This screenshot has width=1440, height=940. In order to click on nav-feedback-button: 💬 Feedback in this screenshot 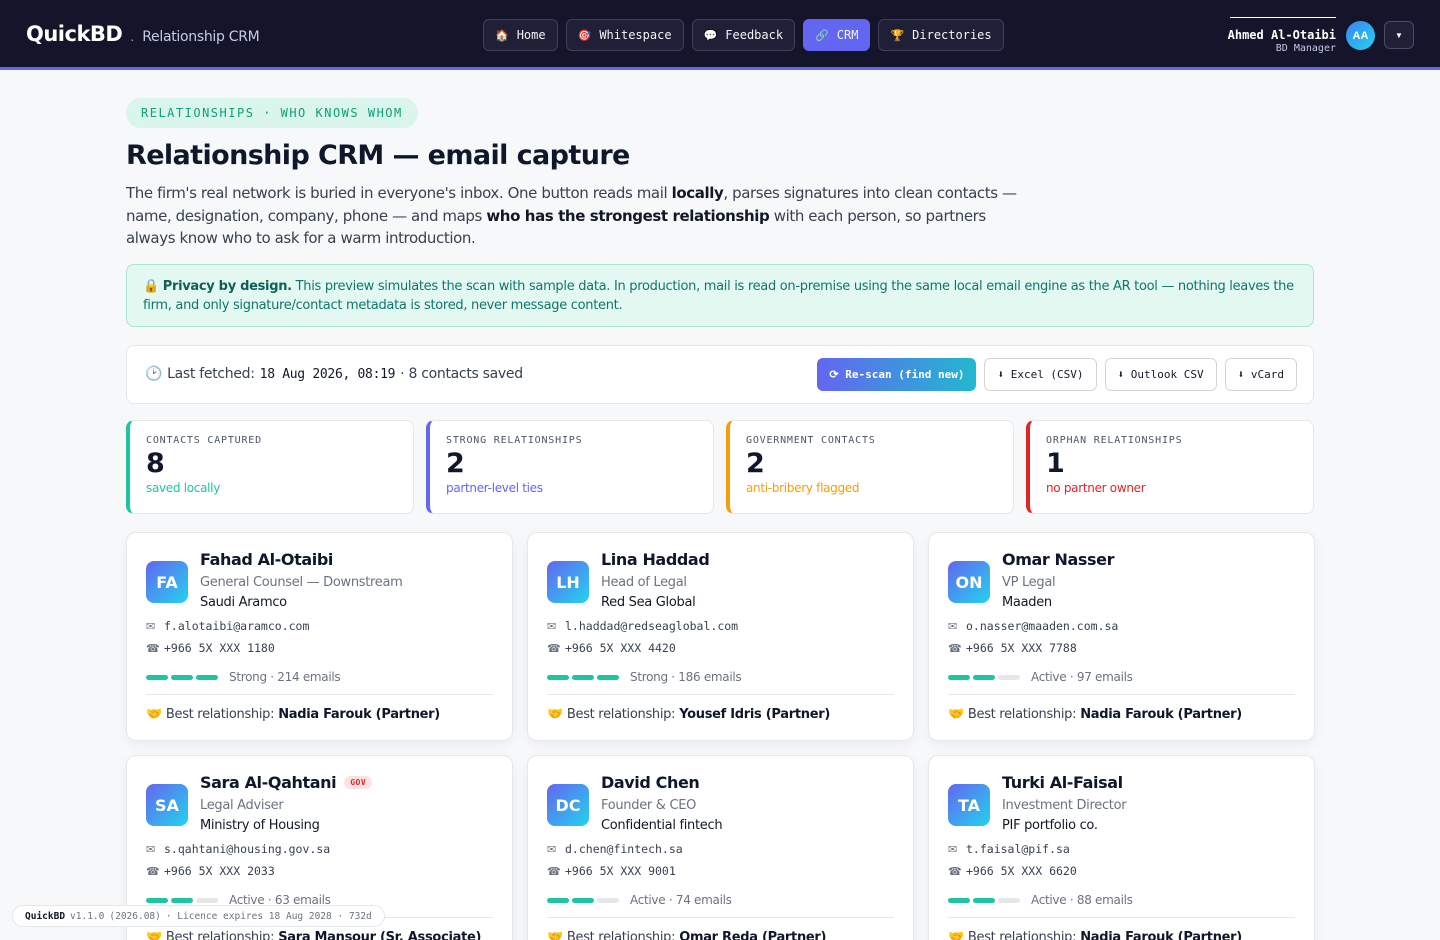, I will do `click(743, 35)`.